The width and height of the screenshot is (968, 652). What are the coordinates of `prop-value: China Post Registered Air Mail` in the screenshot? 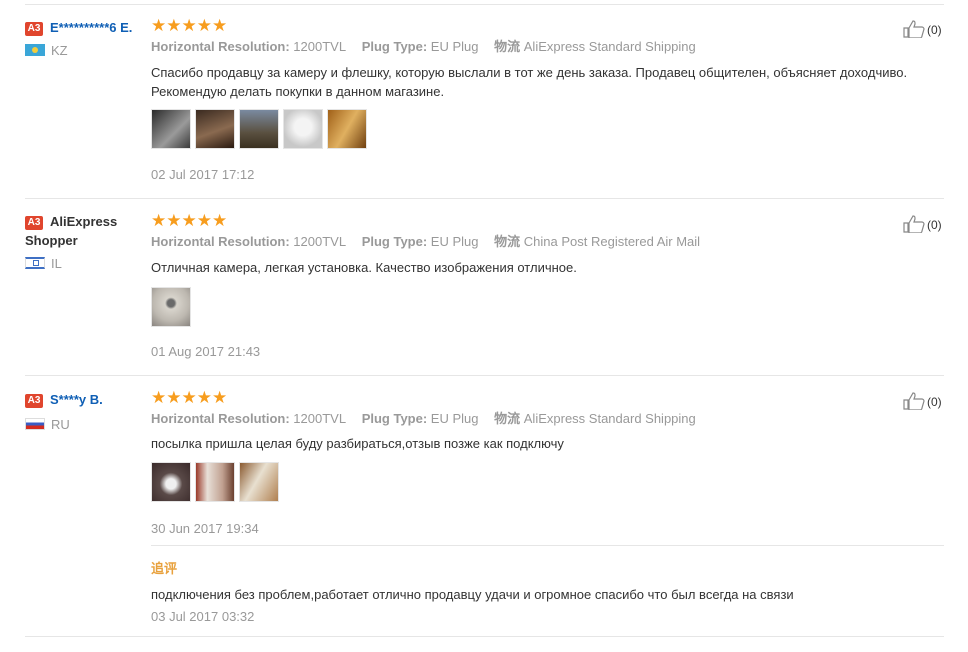 It's located at (612, 241).